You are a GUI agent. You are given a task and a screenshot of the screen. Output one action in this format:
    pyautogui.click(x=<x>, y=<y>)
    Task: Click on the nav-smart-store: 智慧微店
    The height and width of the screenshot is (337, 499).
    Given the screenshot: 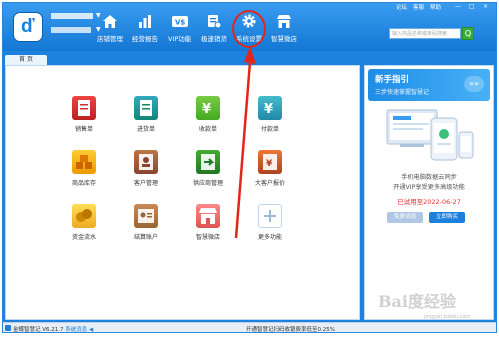 What is the action you would take?
    pyautogui.click(x=284, y=30)
    